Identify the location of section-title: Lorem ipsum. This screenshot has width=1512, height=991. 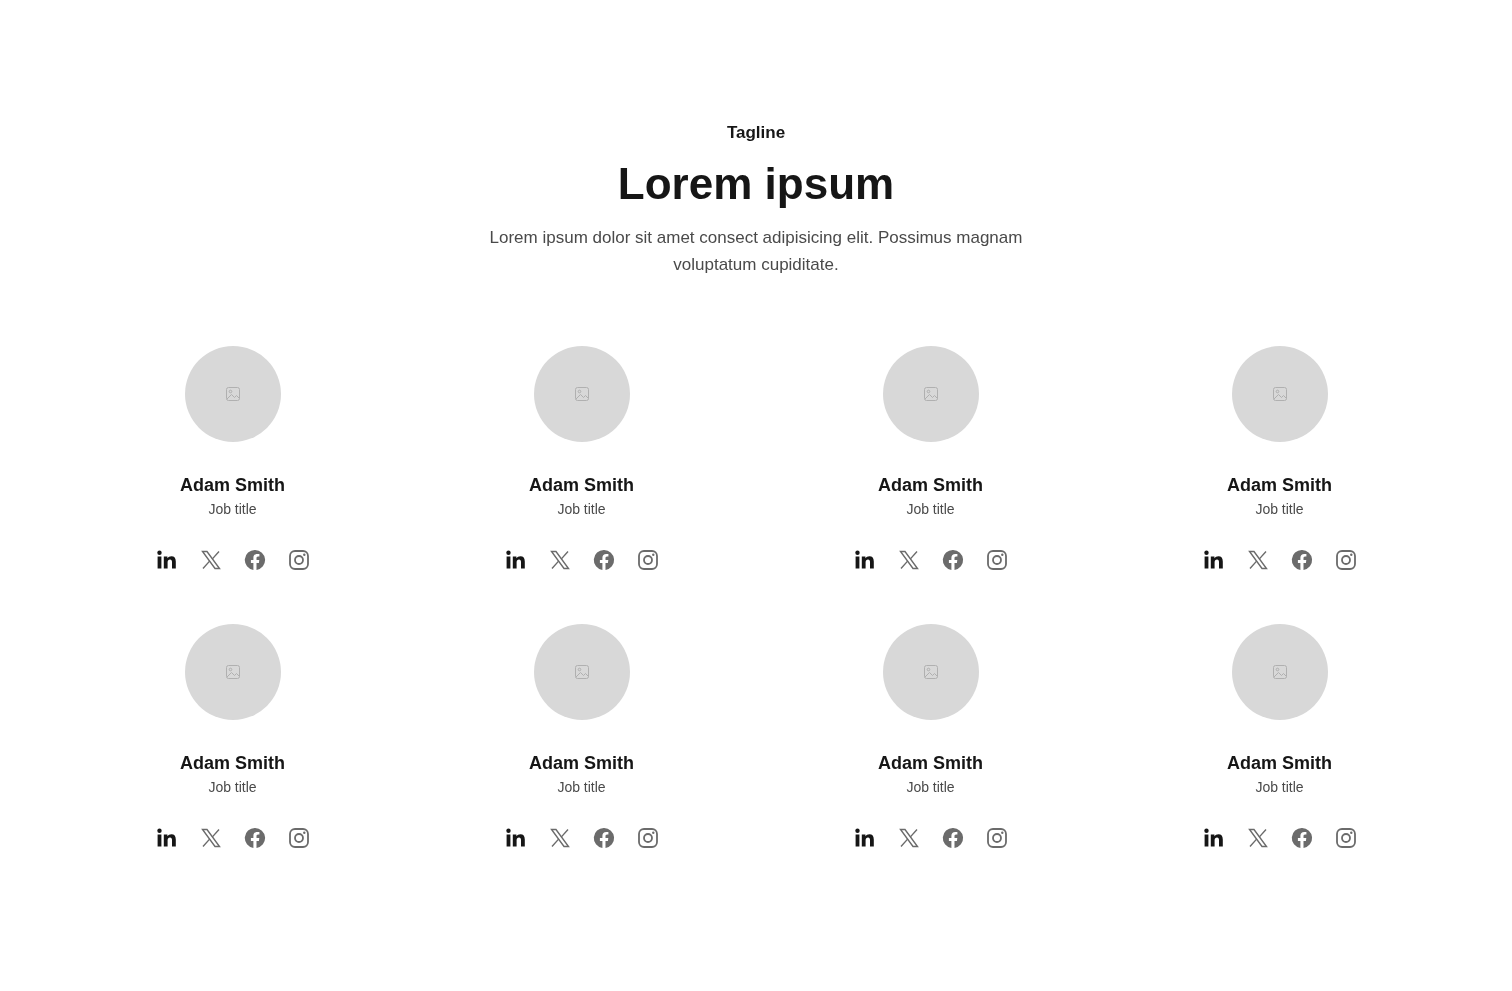
(756, 184).